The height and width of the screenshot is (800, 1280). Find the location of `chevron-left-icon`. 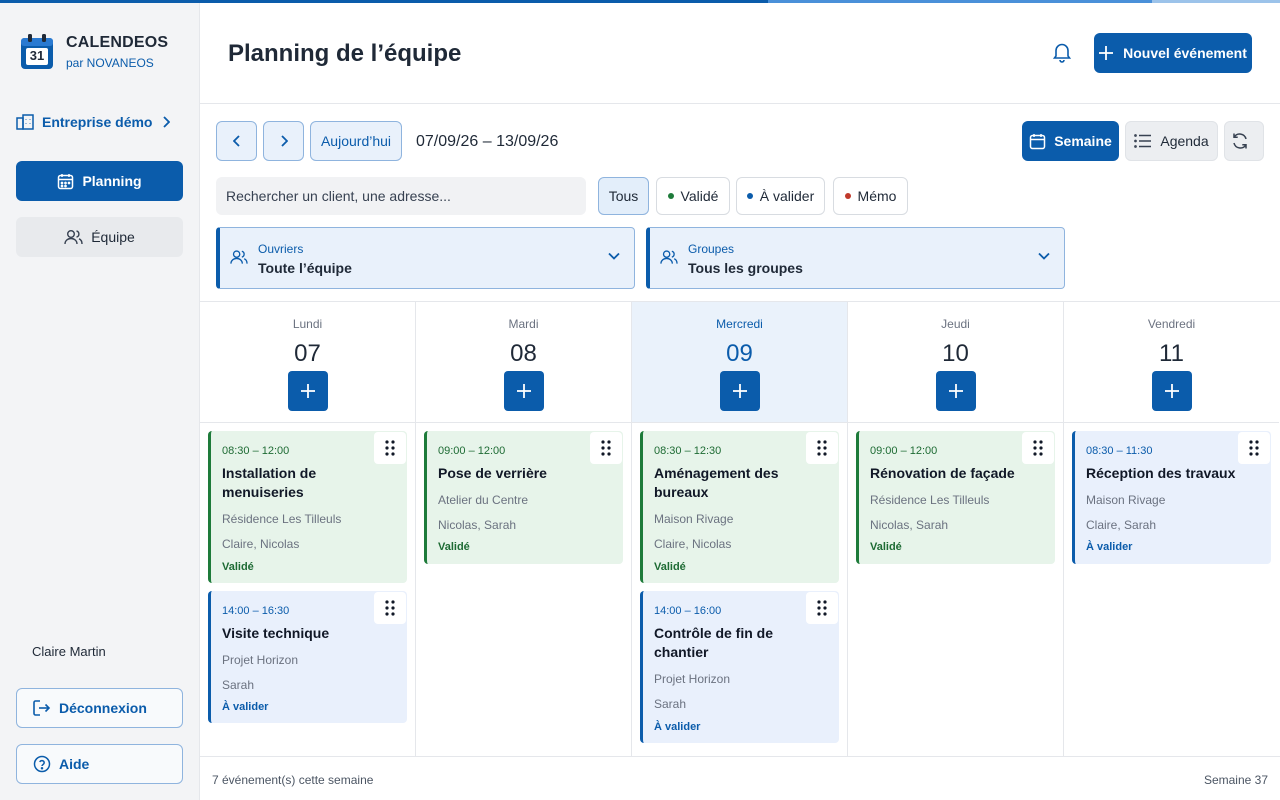

chevron-left-icon is located at coordinates (236, 141).